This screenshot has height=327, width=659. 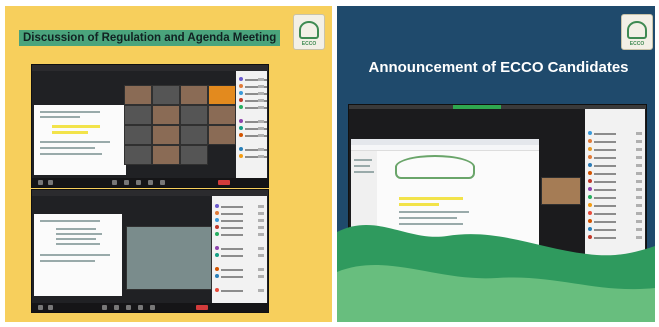 What do you see at coordinates (498, 67) in the screenshot?
I see `right-panel-title: Announcement of ECCO Candidates` at bounding box center [498, 67].